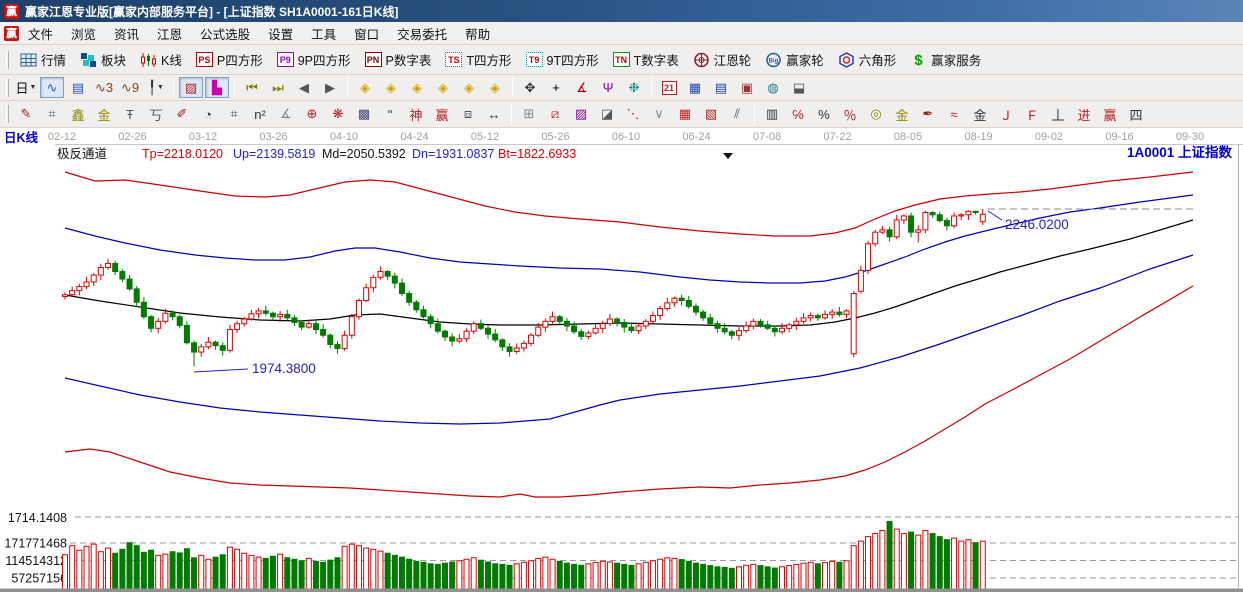 This screenshot has height=593, width=1243. Describe the element at coordinates (646, 59) in the screenshot. I see `btn-t-table: TN T数字表` at that location.